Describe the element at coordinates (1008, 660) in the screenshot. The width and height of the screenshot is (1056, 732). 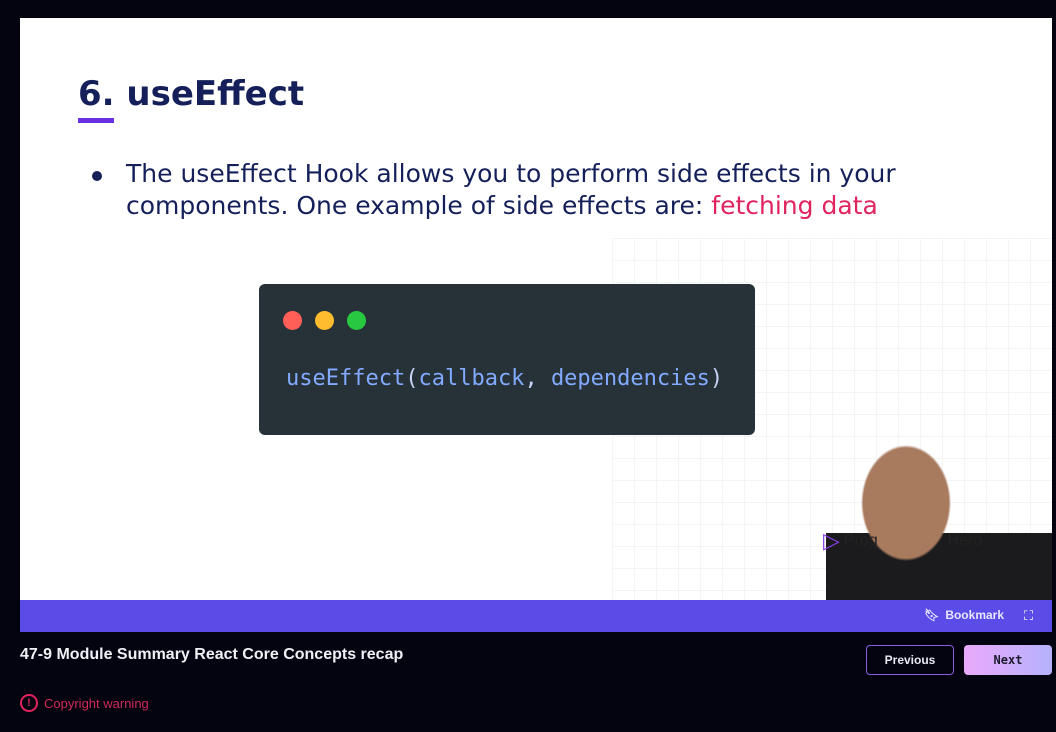
I see `next-button: Next` at that location.